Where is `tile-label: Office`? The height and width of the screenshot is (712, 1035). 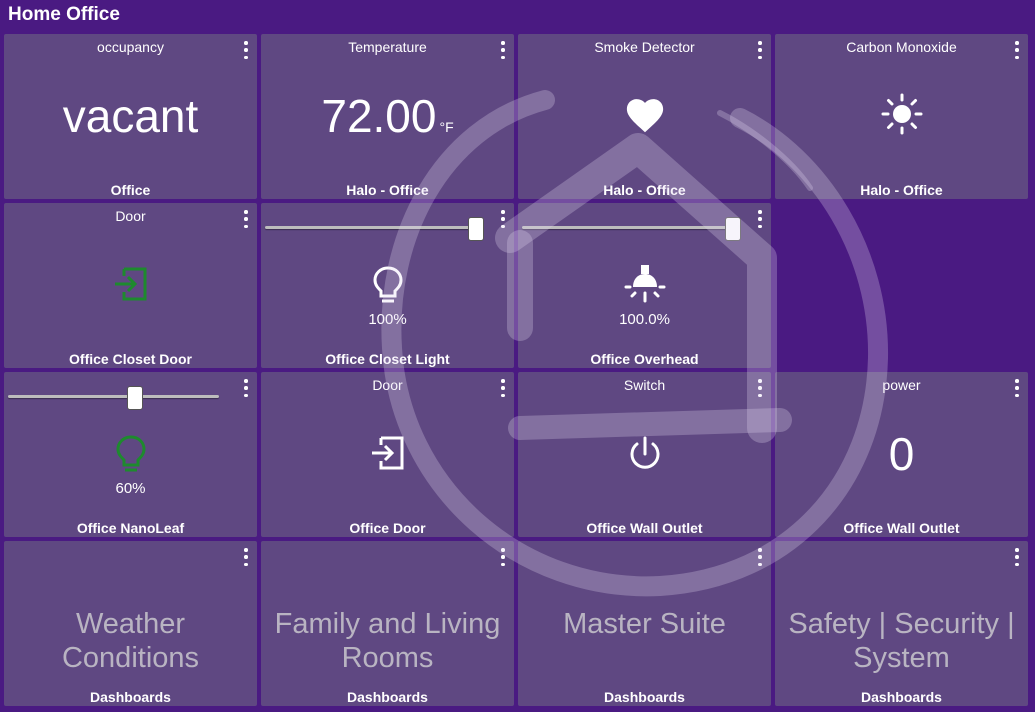
tile-label: Office is located at coordinates (130, 190).